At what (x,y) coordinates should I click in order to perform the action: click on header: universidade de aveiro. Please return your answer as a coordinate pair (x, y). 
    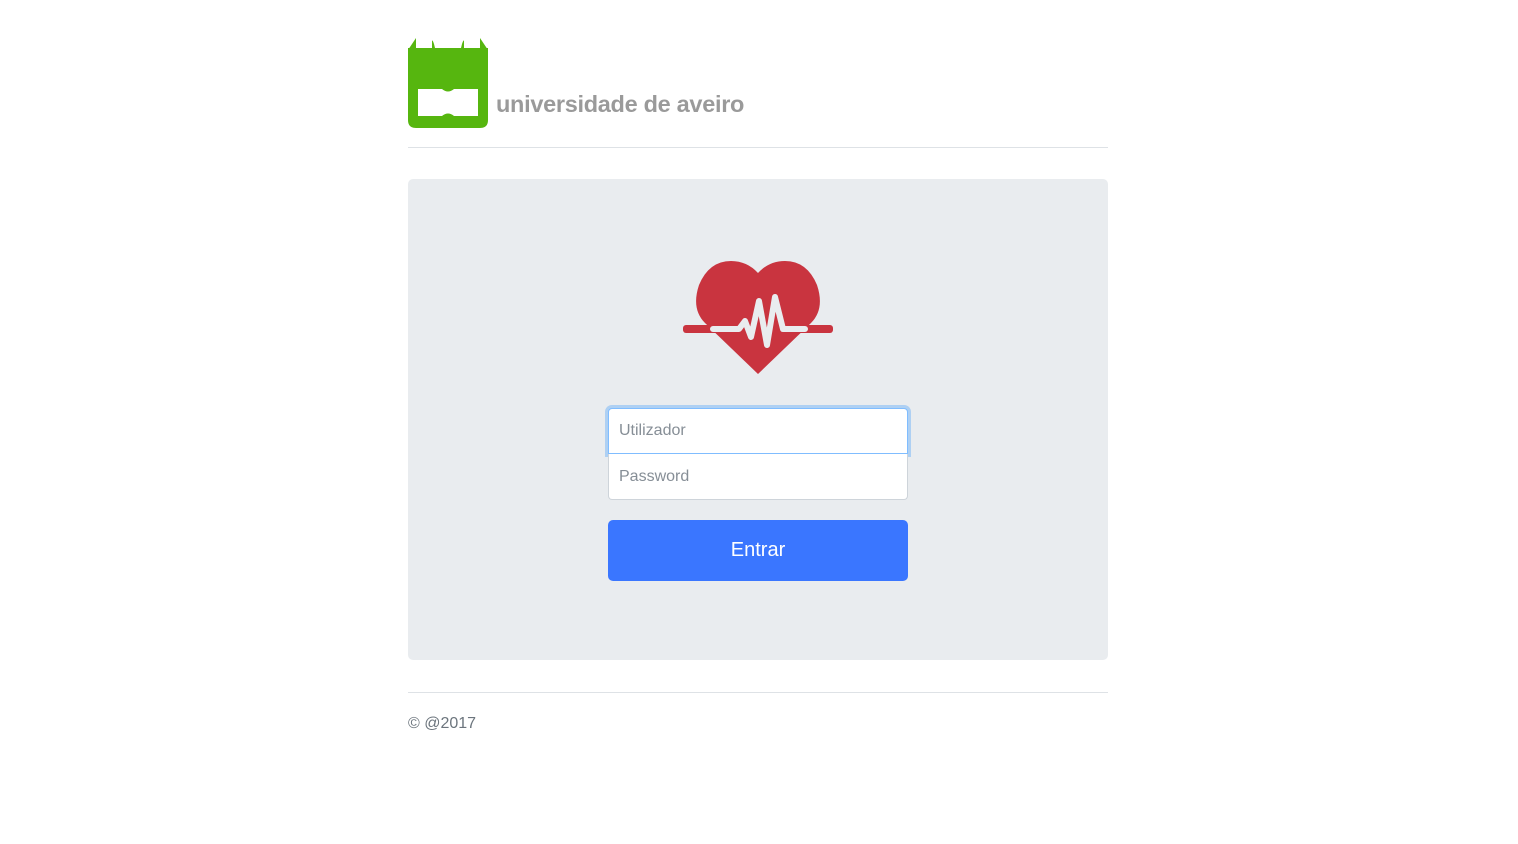
    Looking at the image, I should click on (758, 74).